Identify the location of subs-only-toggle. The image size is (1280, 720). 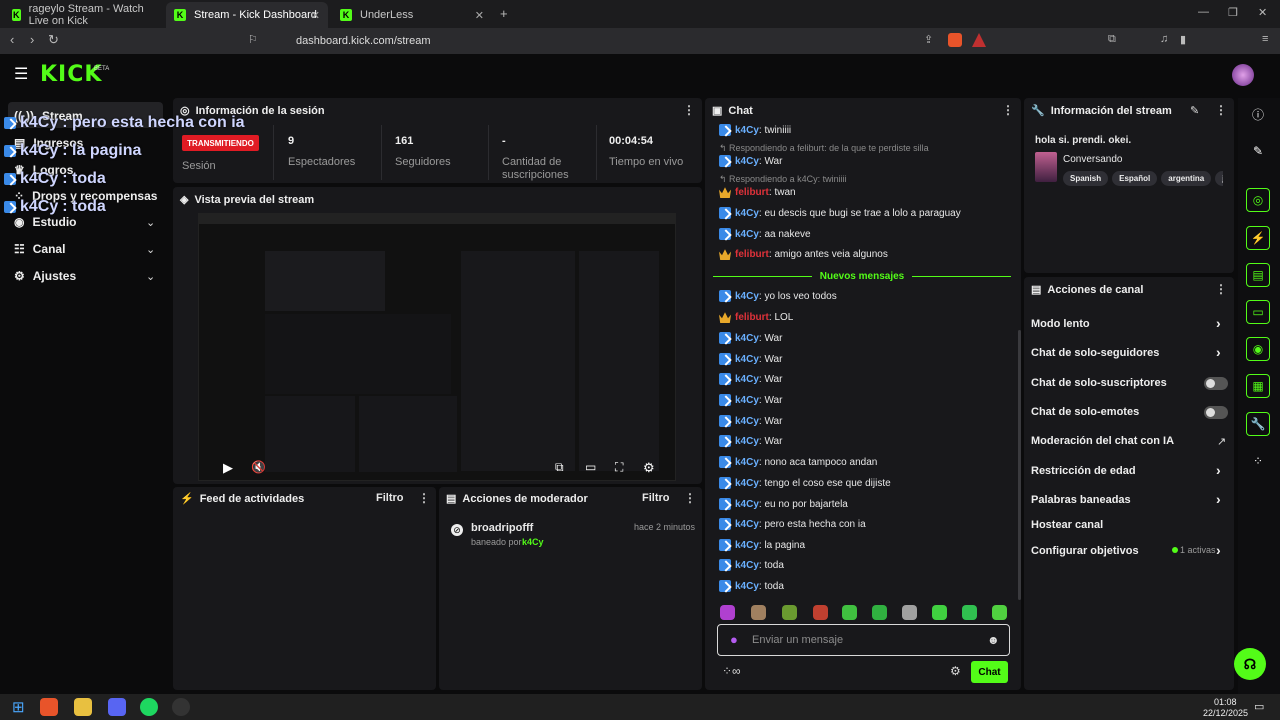
(1216, 383).